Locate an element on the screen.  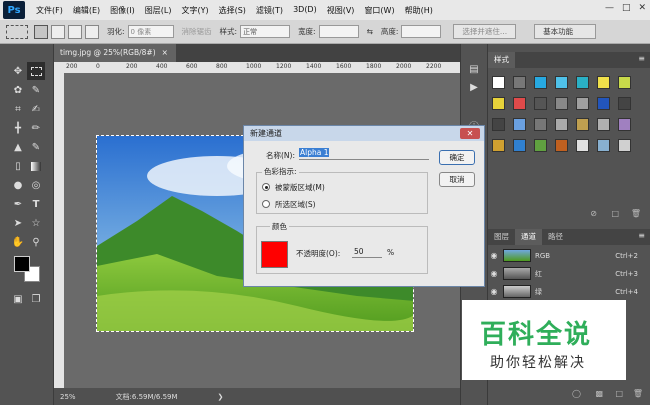
menu-item-6: 滤镜(T) is located at coordinates (269, 10).